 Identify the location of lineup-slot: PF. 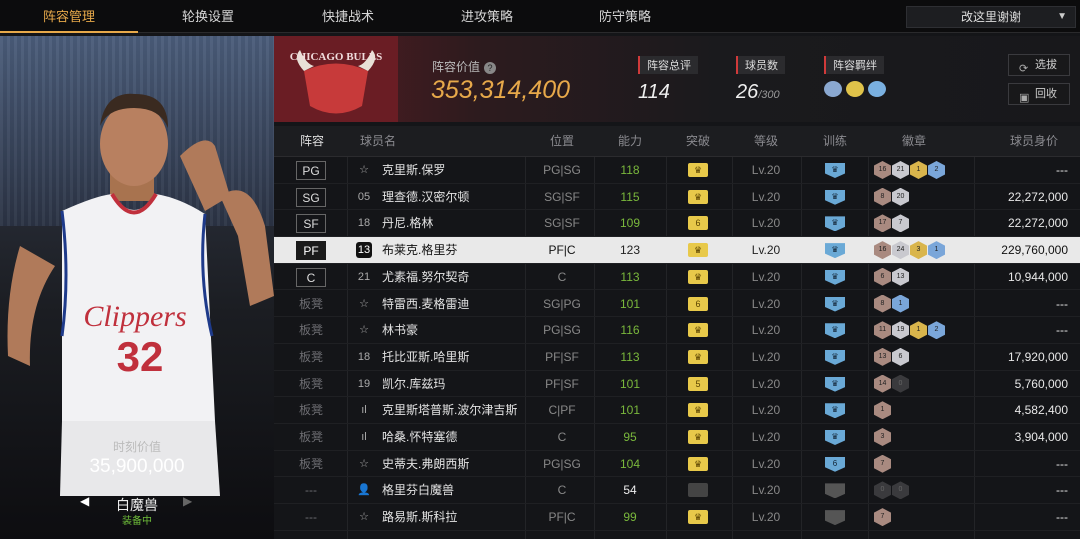
(311, 251).